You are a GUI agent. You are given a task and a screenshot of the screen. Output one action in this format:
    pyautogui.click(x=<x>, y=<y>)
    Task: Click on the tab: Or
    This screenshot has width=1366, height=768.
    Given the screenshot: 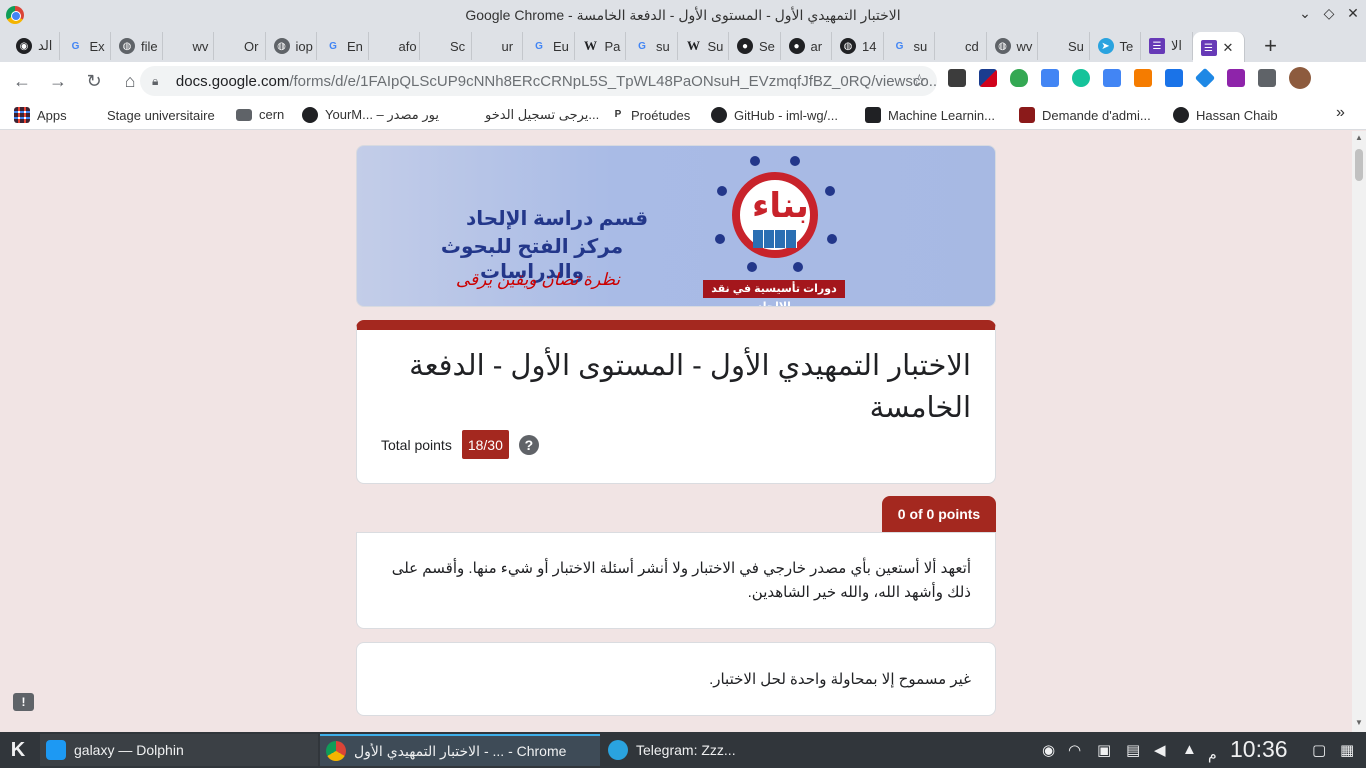 What is the action you would take?
    pyautogui.click(x=240, y=46)
    